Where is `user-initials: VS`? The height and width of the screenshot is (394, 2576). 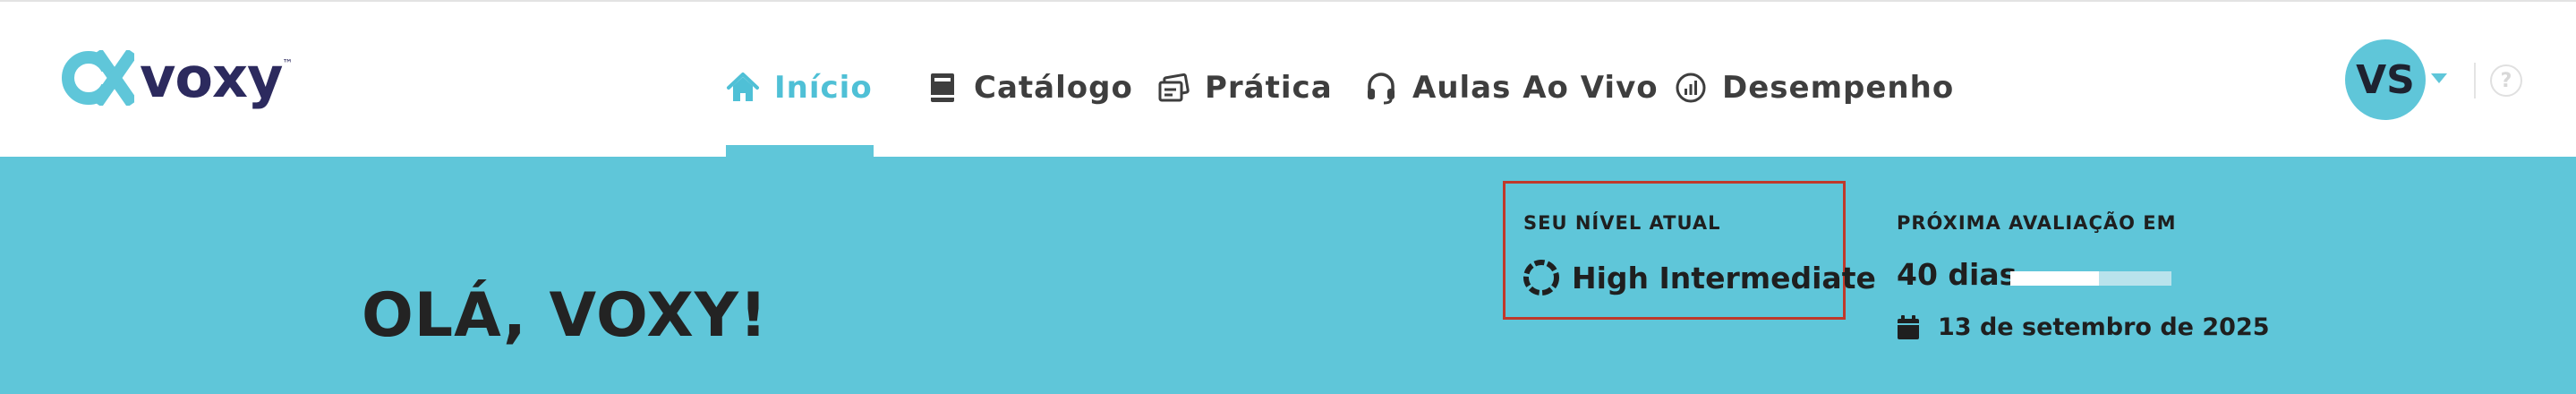
user-initials: VS is located at coordinates (2385, 79).